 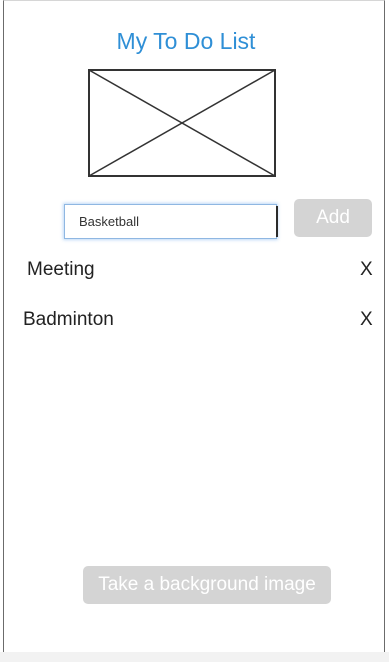 I want to click on todo-text: Badminton, so click(x=68, y=319).